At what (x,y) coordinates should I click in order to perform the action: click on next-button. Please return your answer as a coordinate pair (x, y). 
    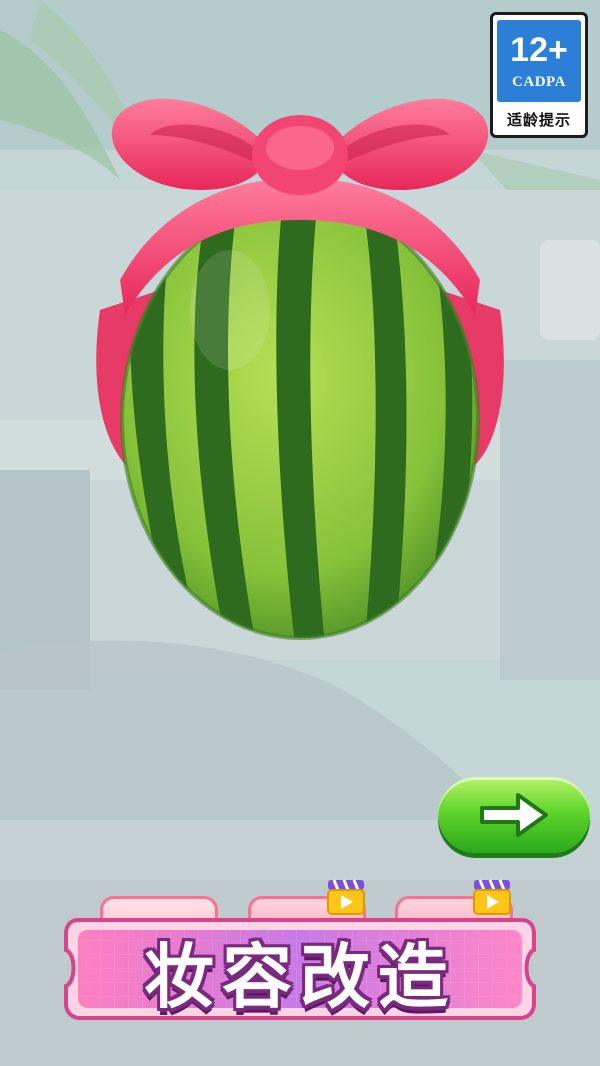
    Looking at the image, I should click on (514, 815).